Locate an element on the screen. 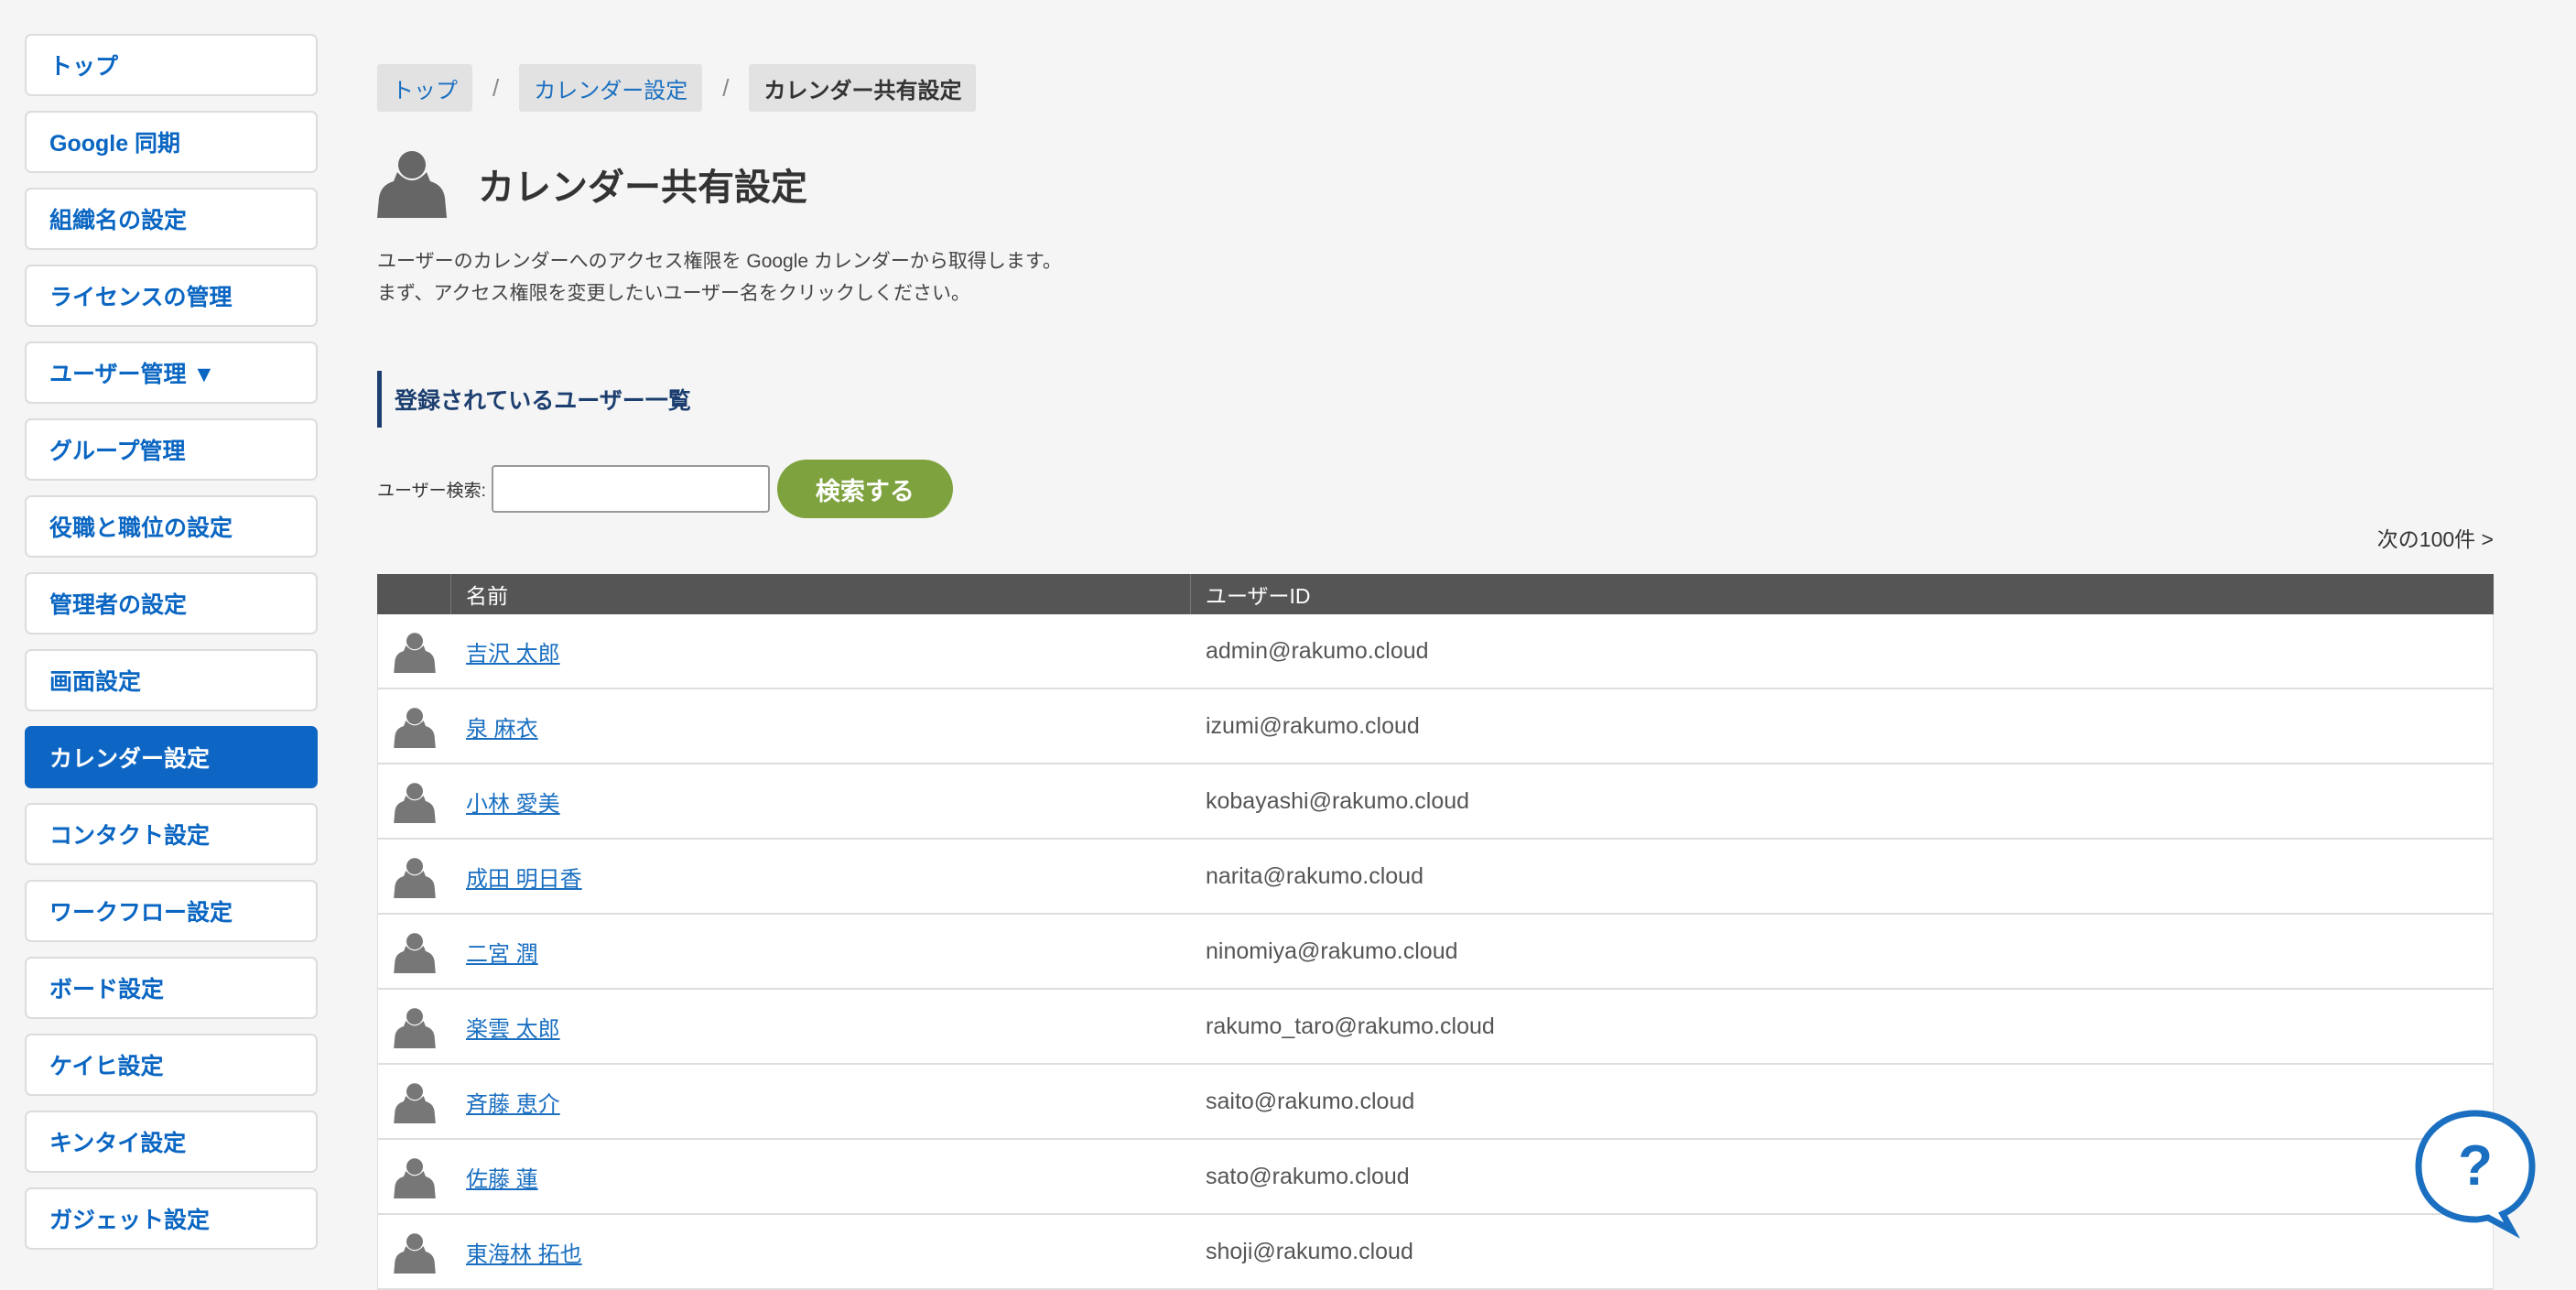 The height and width of the screenshot is (1290, 2576). user-search-input is located at coordinates (631, 489).